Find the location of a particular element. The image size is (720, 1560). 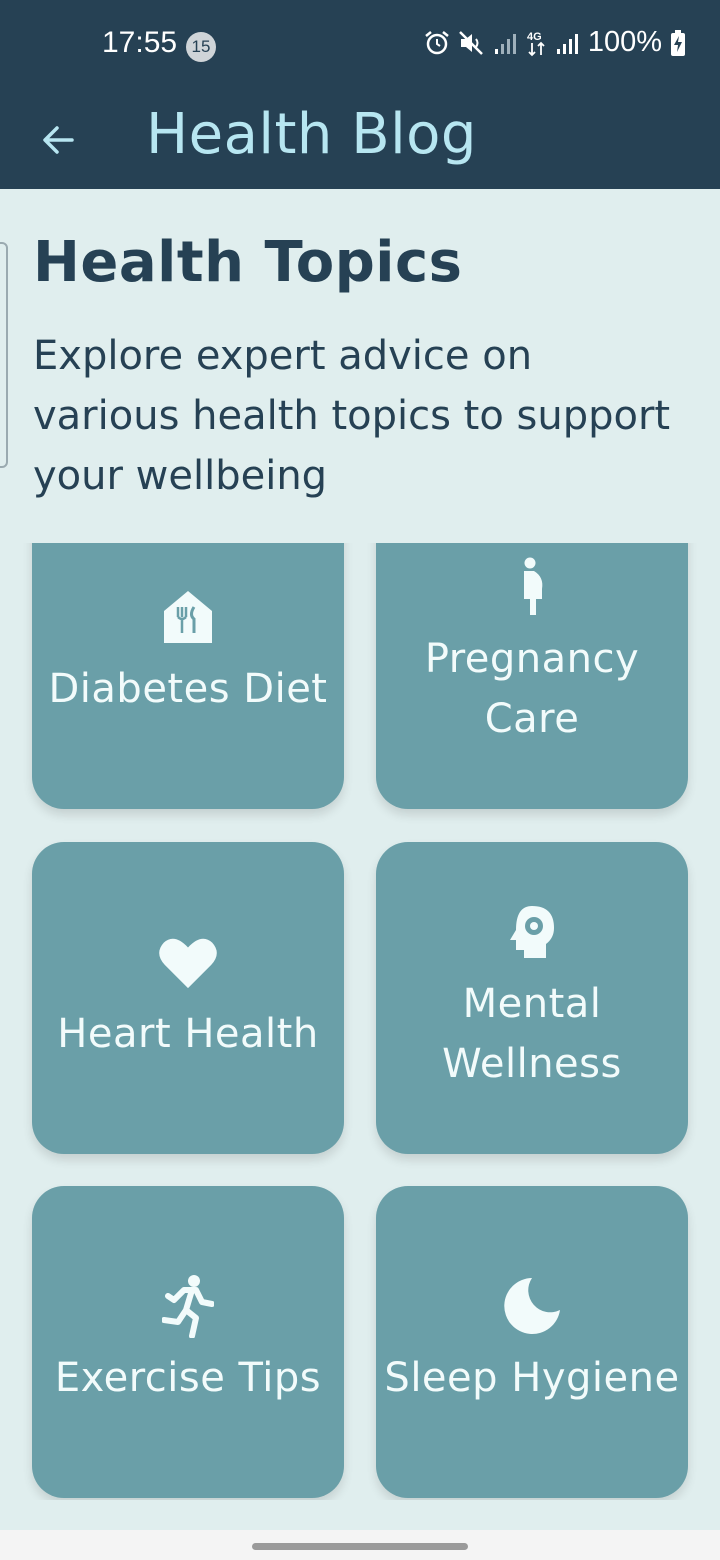

app-bar: Health Blog is located at coordinates (360, 140).